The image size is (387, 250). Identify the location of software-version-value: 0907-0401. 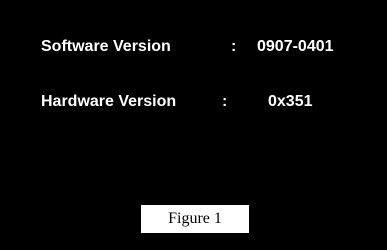
(295, 46).